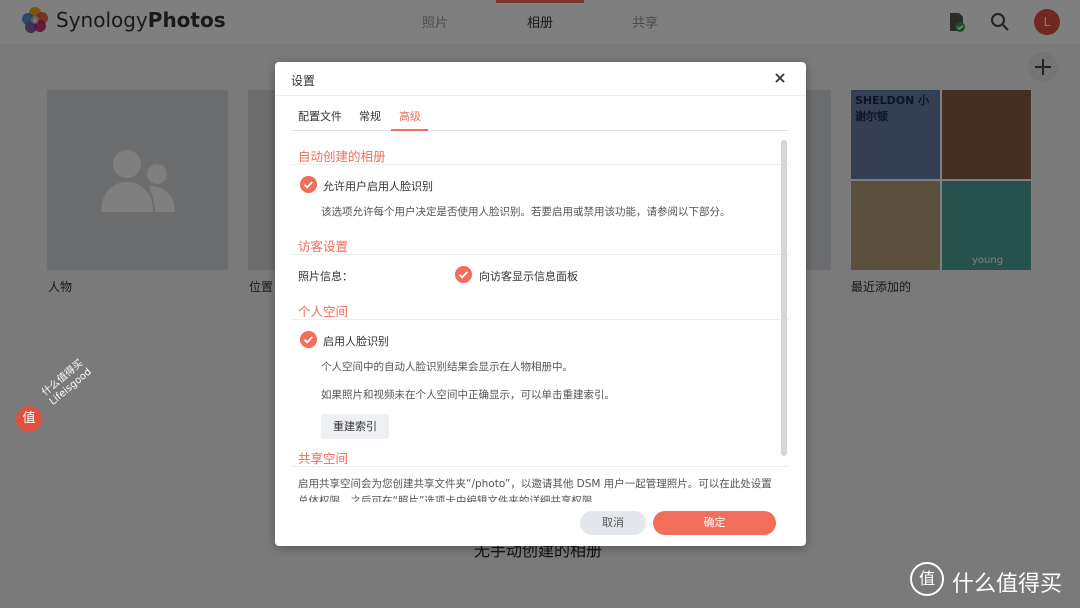  What do you see at coordinates (323, 246) in the screenshot?
I see `section-title-visitor: 访客设置` at bounding box center [323, 246].